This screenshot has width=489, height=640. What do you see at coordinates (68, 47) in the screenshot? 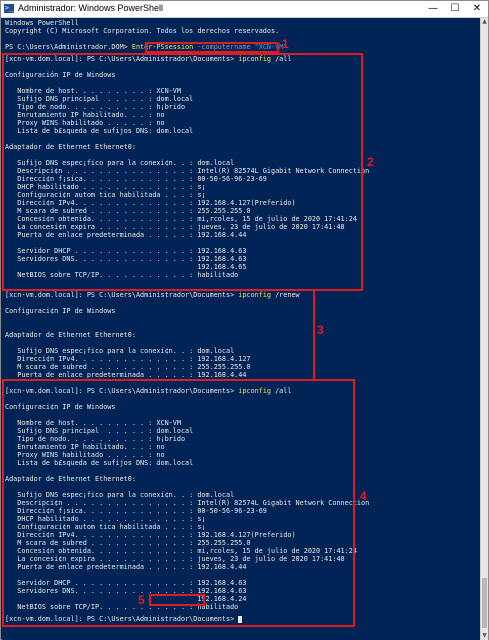
I see `prompt-text: PS C:\Users\Administrador.DOM>` at bounding box center [68, 47].